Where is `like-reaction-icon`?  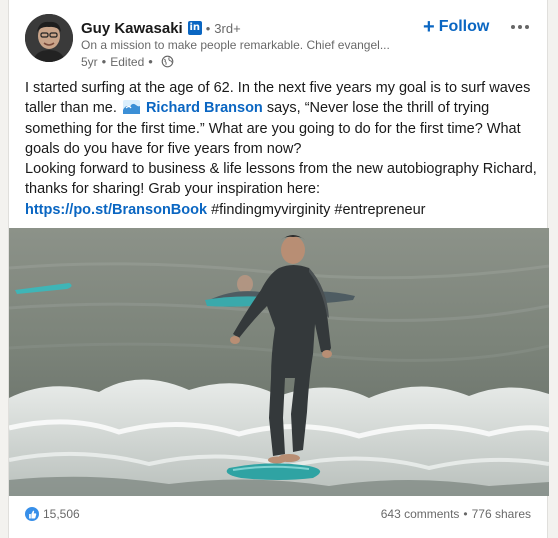 like-reaction-icon is located at coordinates (32, 514).